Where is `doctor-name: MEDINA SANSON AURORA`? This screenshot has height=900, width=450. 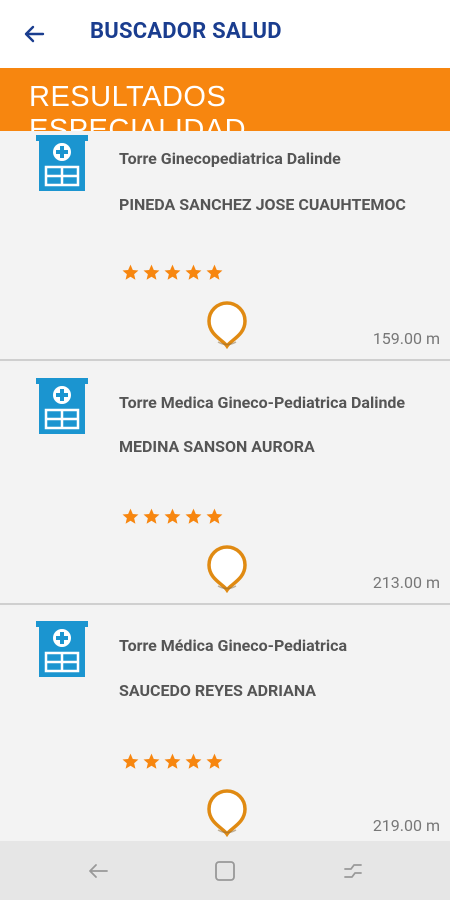 doctor-name: MEDINA SANSON AURORA is located at coordinates (217, 446).